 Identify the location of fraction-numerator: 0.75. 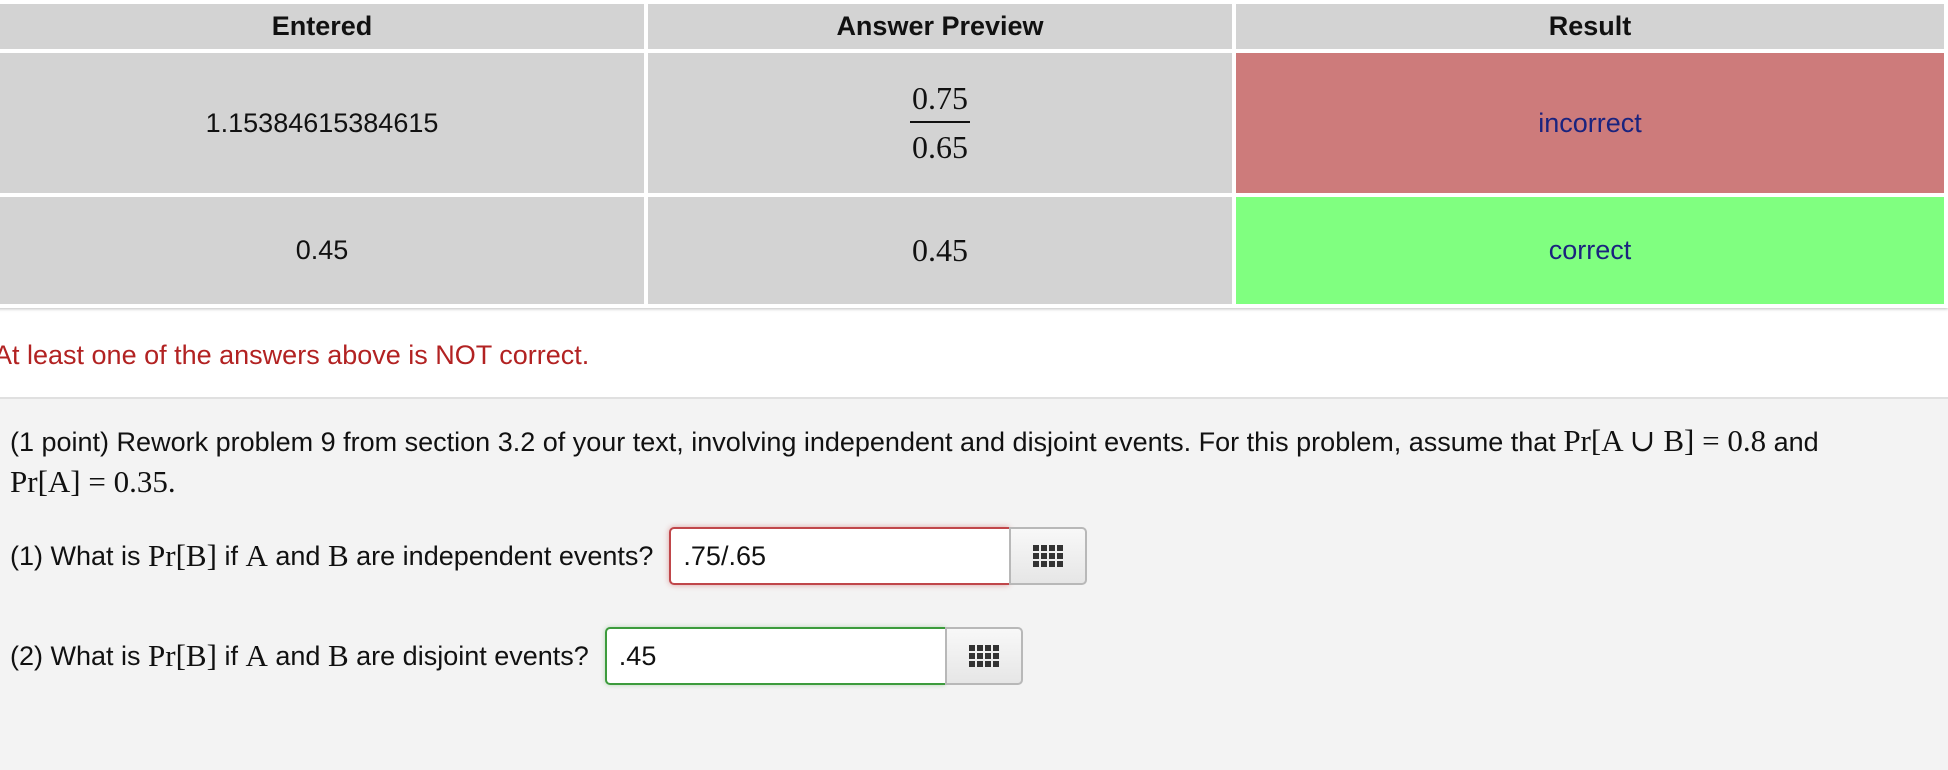
(940, 102).